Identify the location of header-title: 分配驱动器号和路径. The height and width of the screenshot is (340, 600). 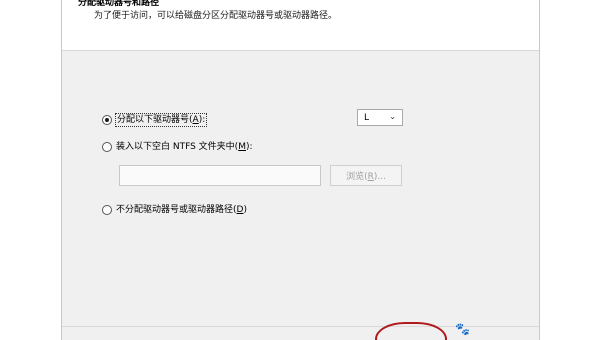
(119, 4).